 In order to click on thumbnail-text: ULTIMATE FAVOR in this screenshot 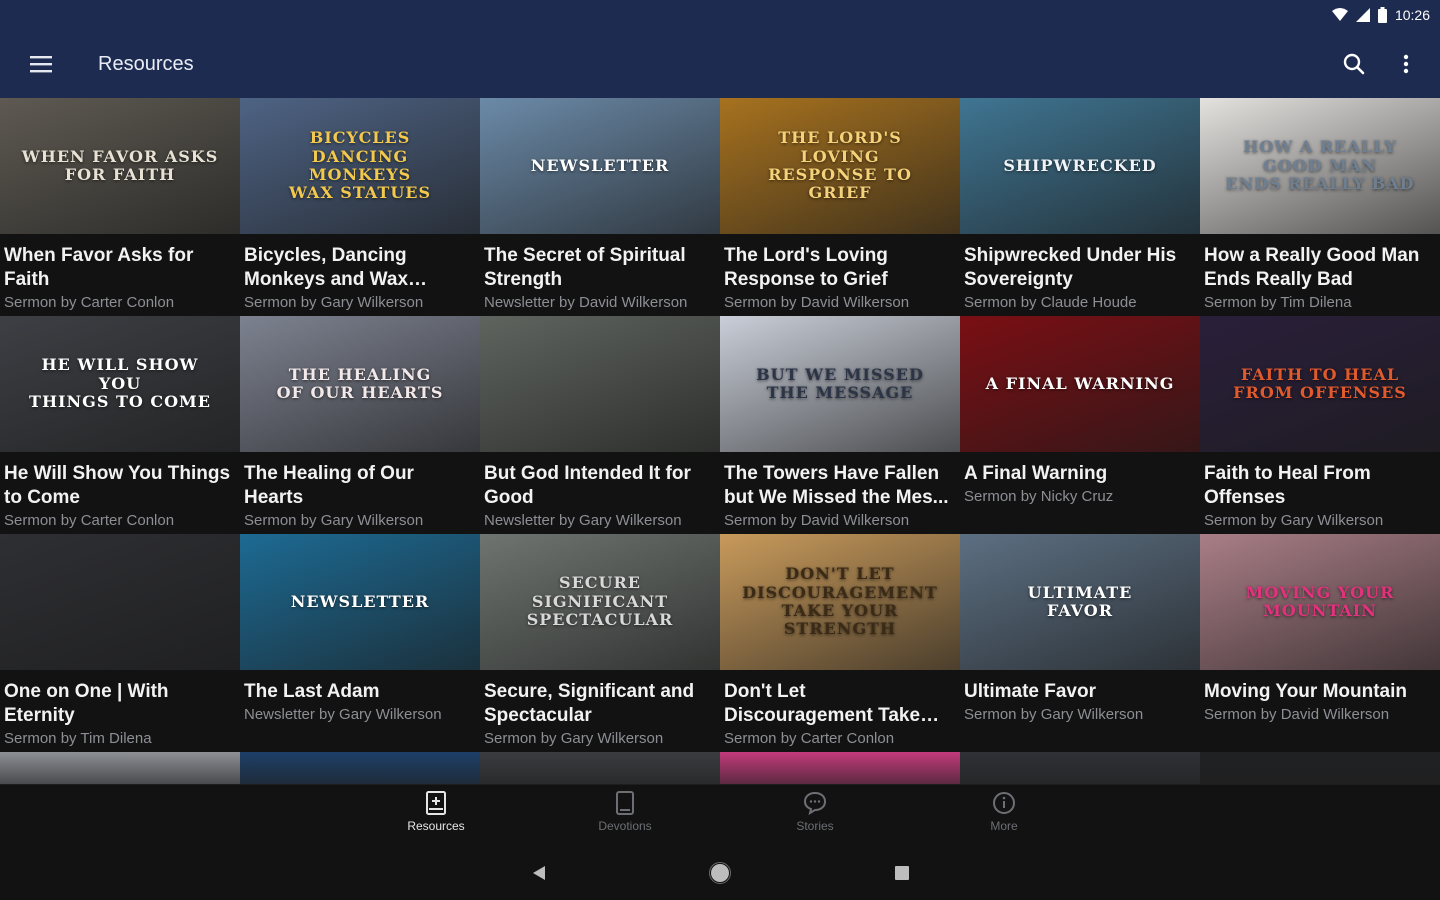, I will do `click(1080, 601)`.